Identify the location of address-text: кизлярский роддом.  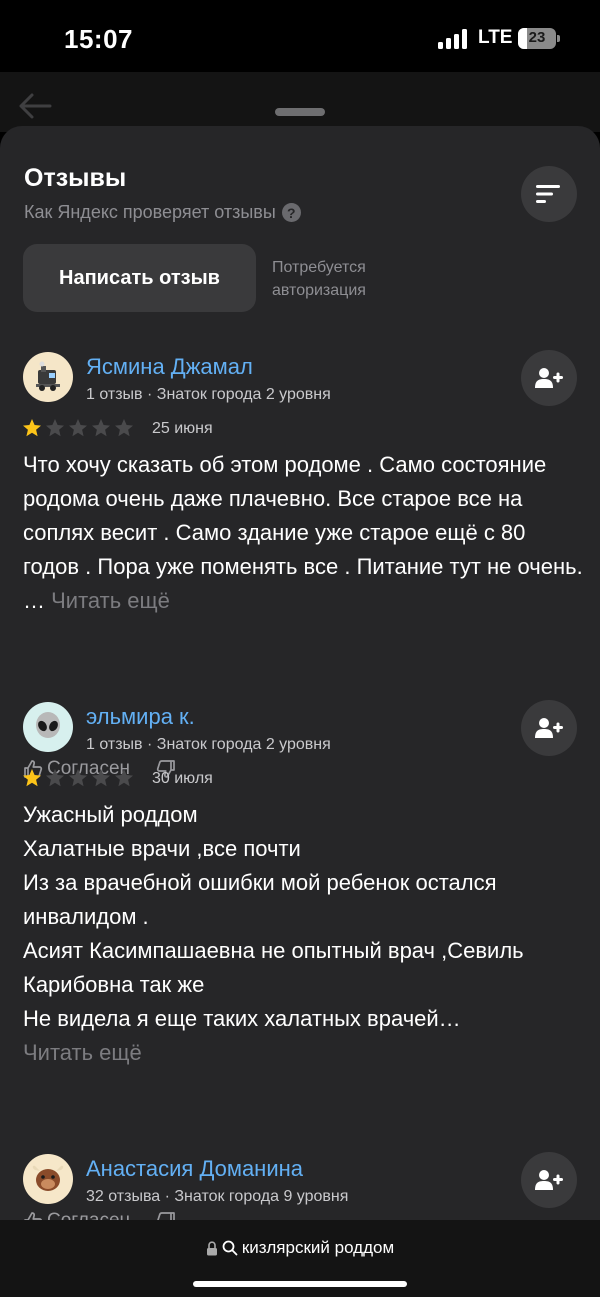
(318, 1247).